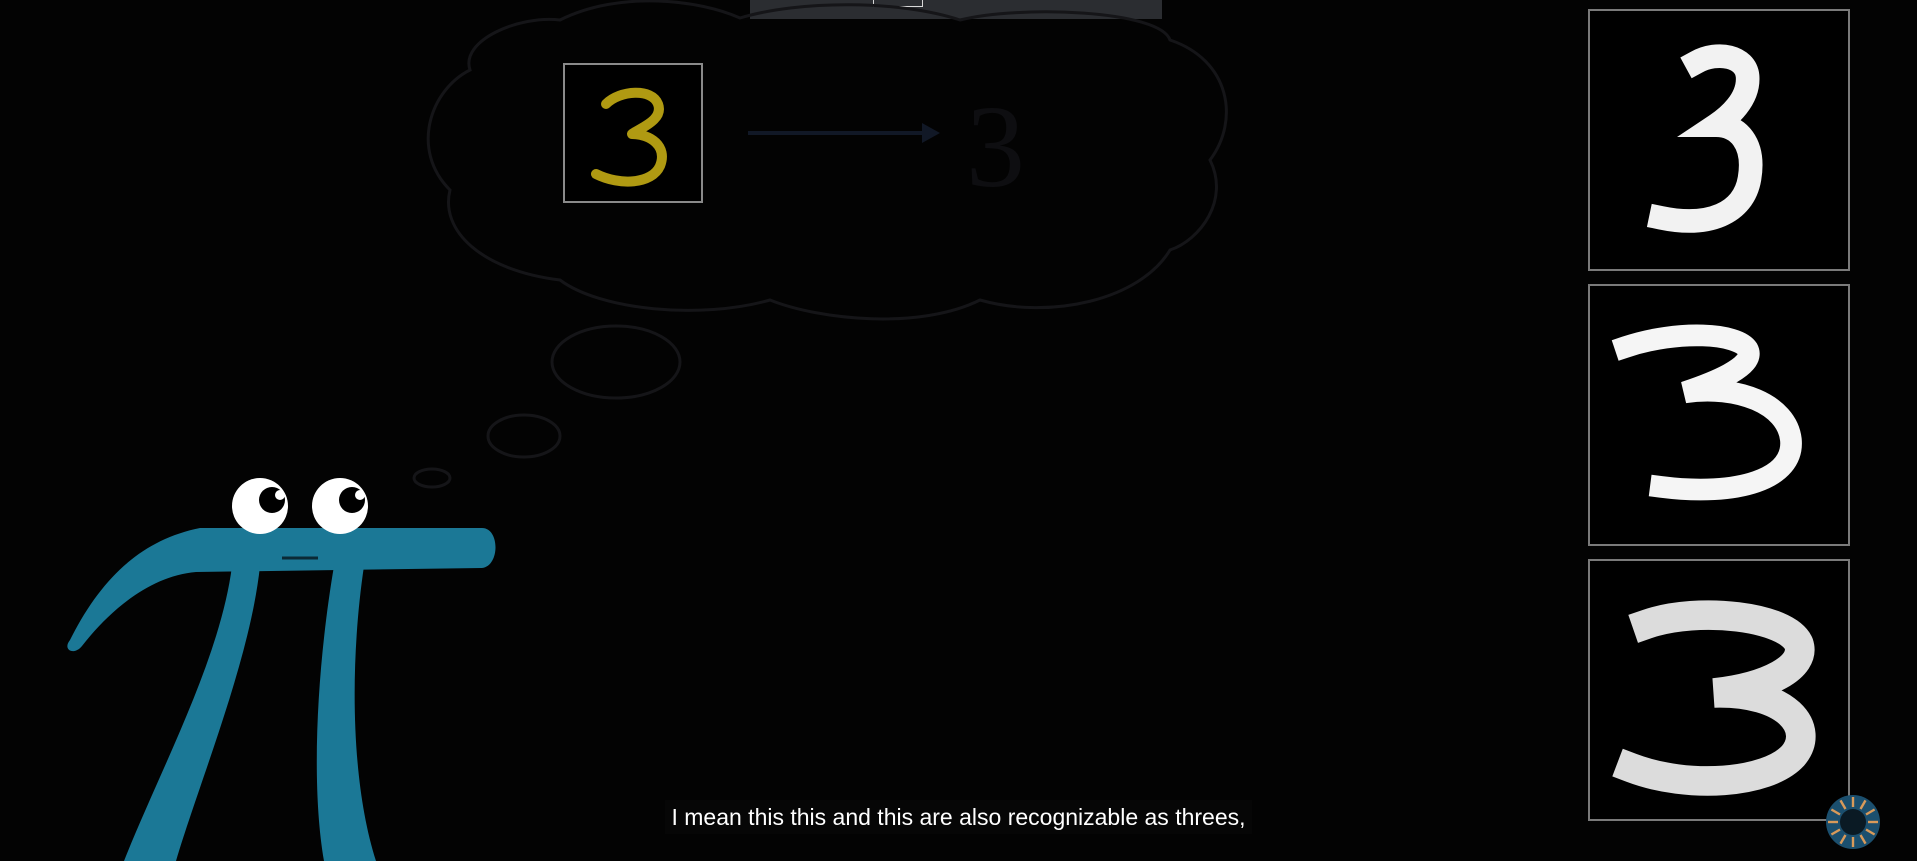 Image resolution: width=1917 pixels, height=861 pixels. Describe the element at coordinates (260, 506) in the screenshot. I see `pi-left-eye` at that location.